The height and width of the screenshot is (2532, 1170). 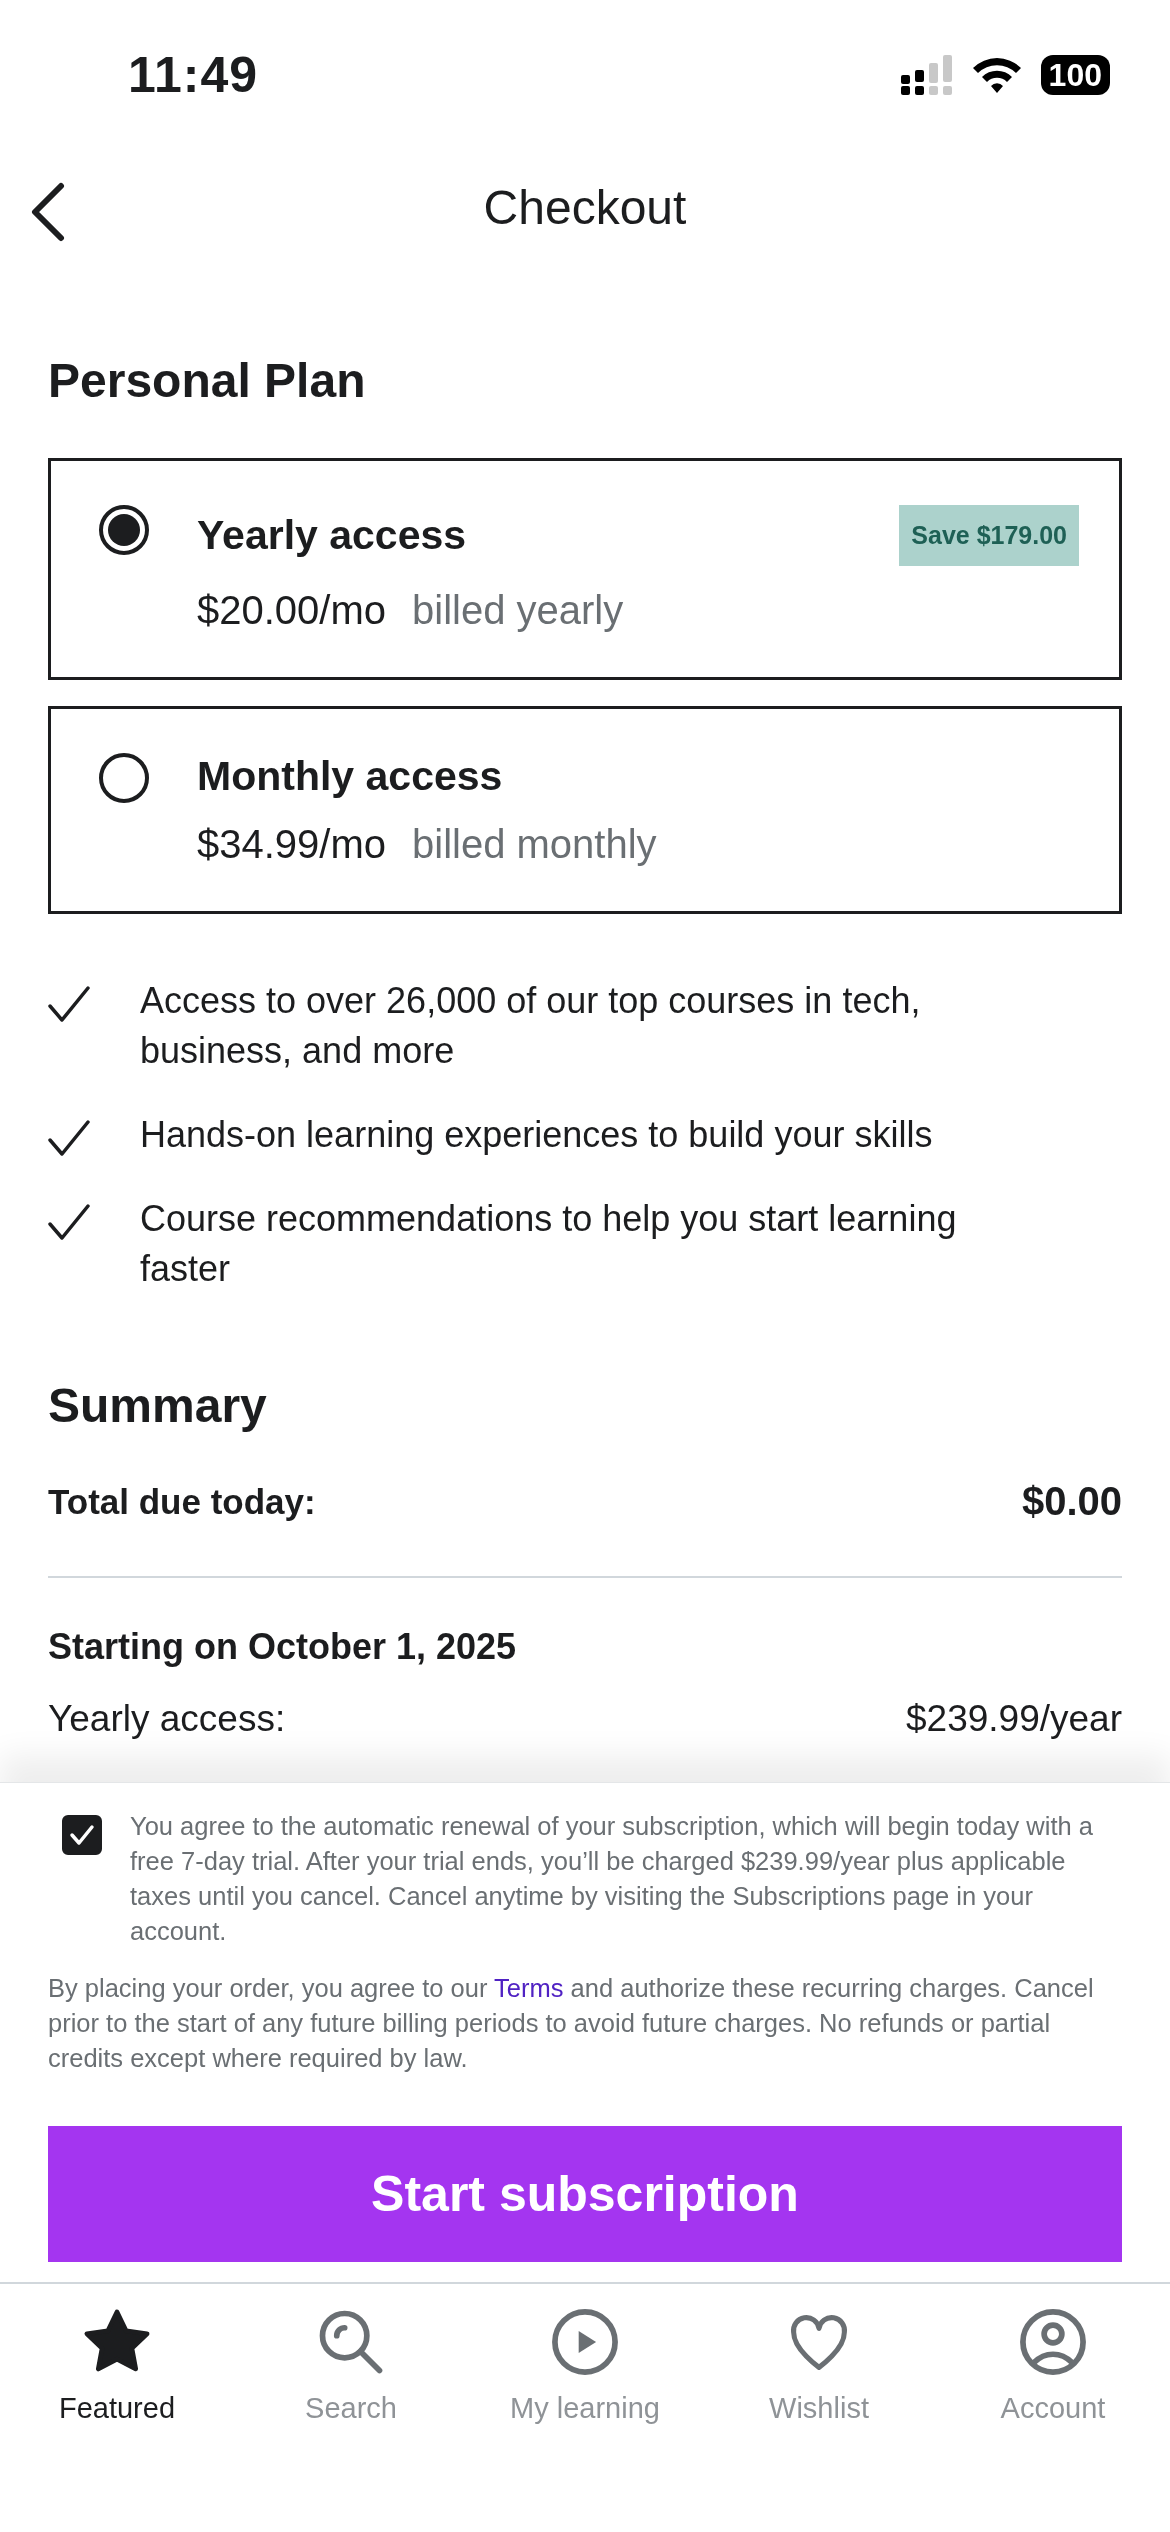 What do you see at coordinates (529, 1988) in the screenshot?
I see `terms-link: Terms` at bounding box center [529, 1988].